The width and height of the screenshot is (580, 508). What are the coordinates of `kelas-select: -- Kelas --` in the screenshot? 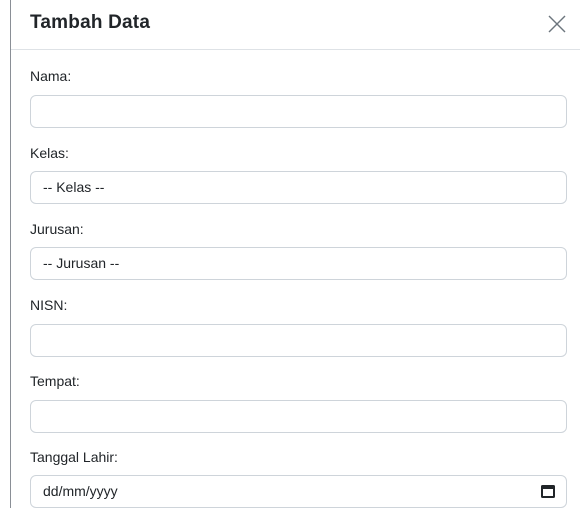 It's located at (298, 187).